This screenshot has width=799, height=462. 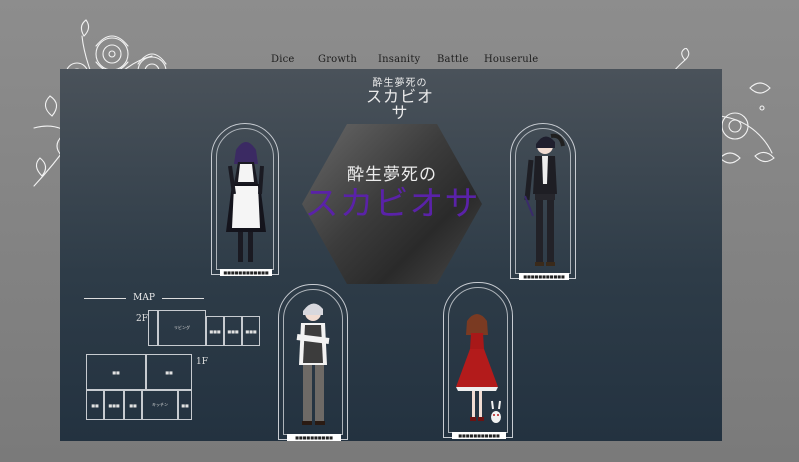 What do you see at coordinates (133, 405) in the screenshot?
I see `room-1f-5: ■■` at bounding box center [133, 405].